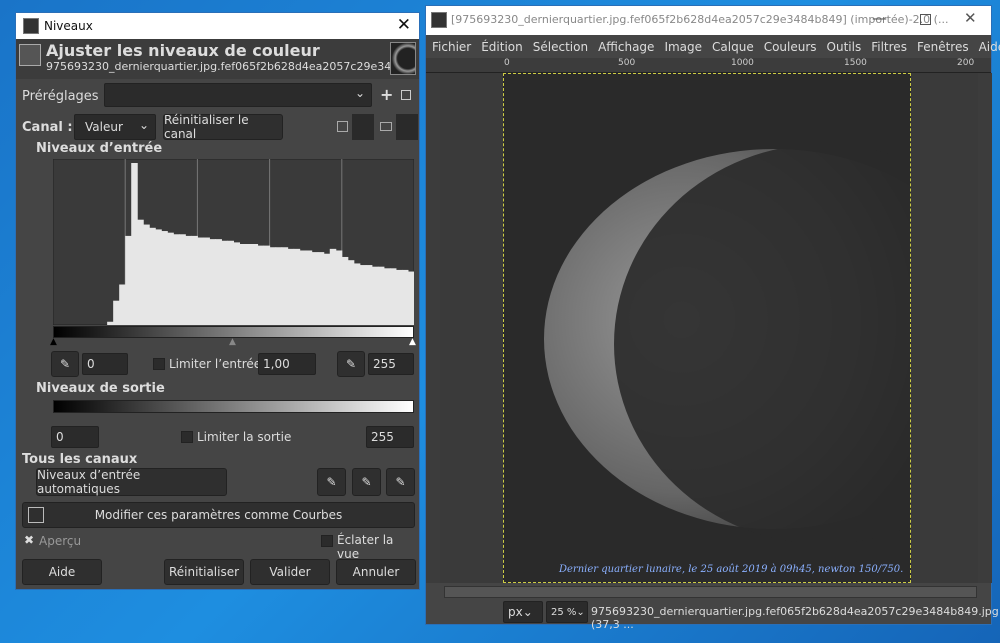  What do you see at coordinates (889, 47) in the screenshot?
I see `menu-8: Filtres` at bounding box center [889, 47].